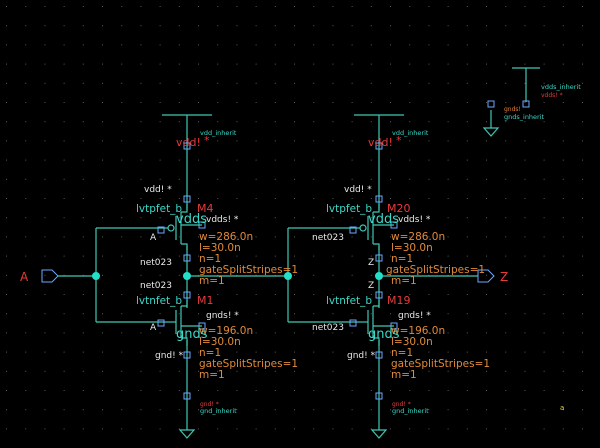 This screenshot has width=600, height=448. Describe the element at coordinates (153, 238) in the screenshot. I see `pmos-gate-label: A` at that location.